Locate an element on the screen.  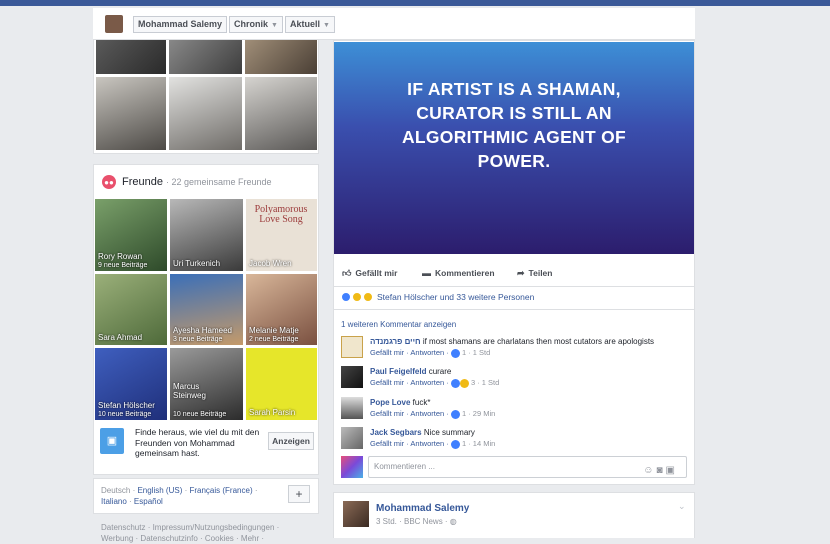
friend-tile: Sarah Parsin is located at coordinates (281, 384).